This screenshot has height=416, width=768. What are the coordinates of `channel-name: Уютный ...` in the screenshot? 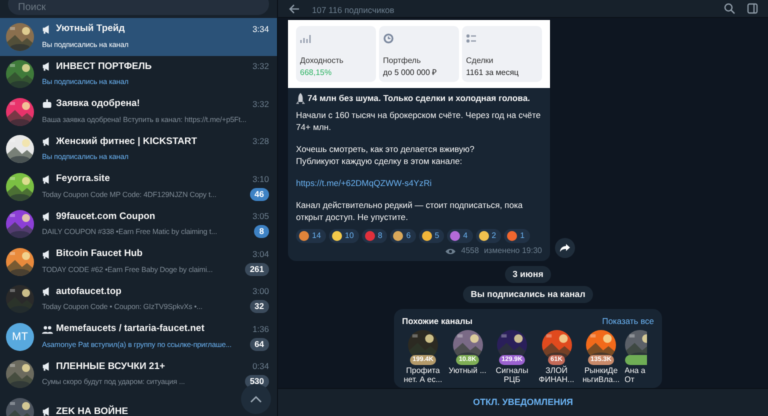 It's located at (467, 370).